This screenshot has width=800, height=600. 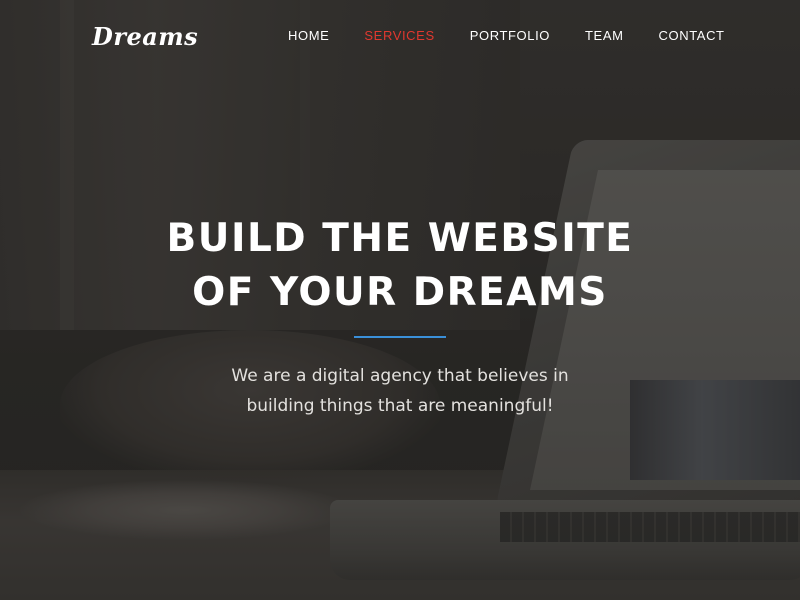 I want to click on hero-title-line: BUILD THE WEBSITE, so click(x=400, y=238).